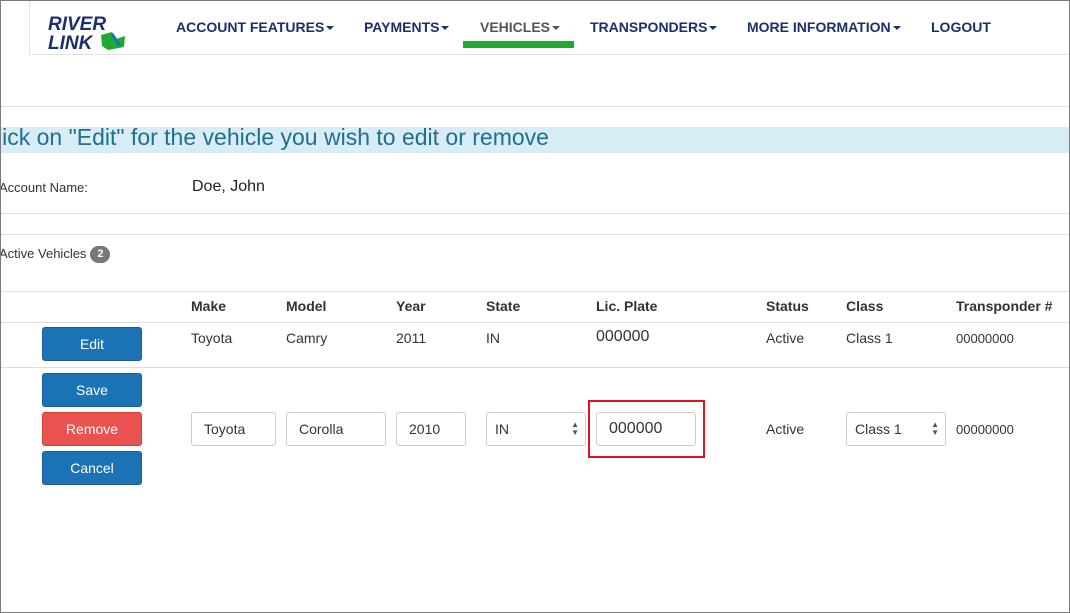 The width and height of the screenshot is (1070, 613). Describe the element at coordinates (865, 306) in the screenshot. I see `column-header-class: Class` at that location.